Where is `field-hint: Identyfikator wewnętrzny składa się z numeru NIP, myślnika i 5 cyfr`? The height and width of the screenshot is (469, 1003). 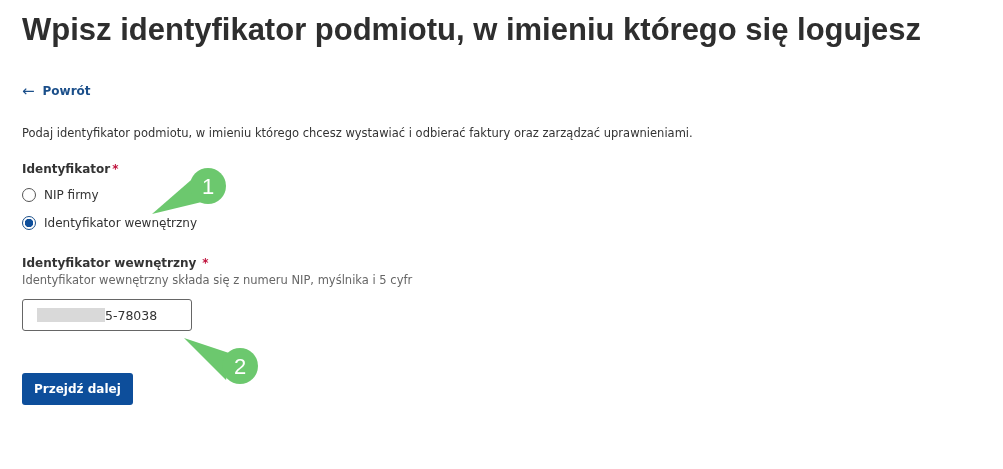 field-hint: Identyfikator wewnętrzny składa się z numeru NIP, myślnika i 5 cyfr is located at coordinates (218, 280).